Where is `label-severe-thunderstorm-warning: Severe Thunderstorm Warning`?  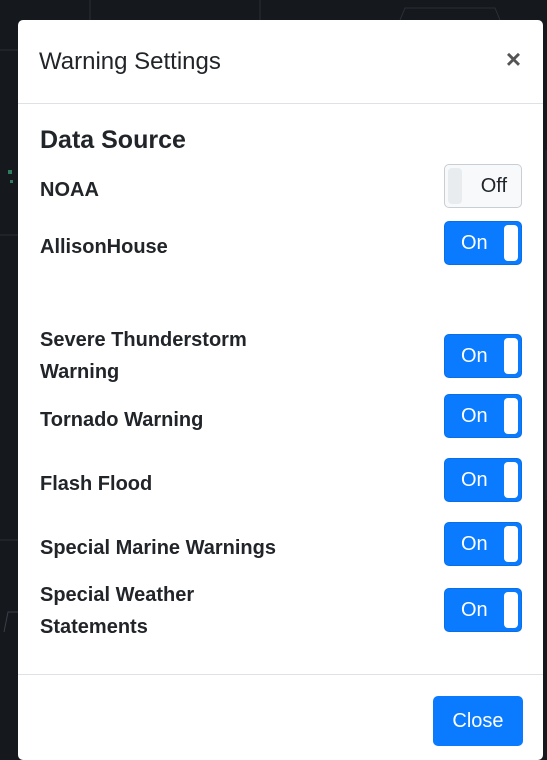 label-severe-thunderstorm-warning: Severe Thunderstorm Warning is located at coordinates (143, 356).